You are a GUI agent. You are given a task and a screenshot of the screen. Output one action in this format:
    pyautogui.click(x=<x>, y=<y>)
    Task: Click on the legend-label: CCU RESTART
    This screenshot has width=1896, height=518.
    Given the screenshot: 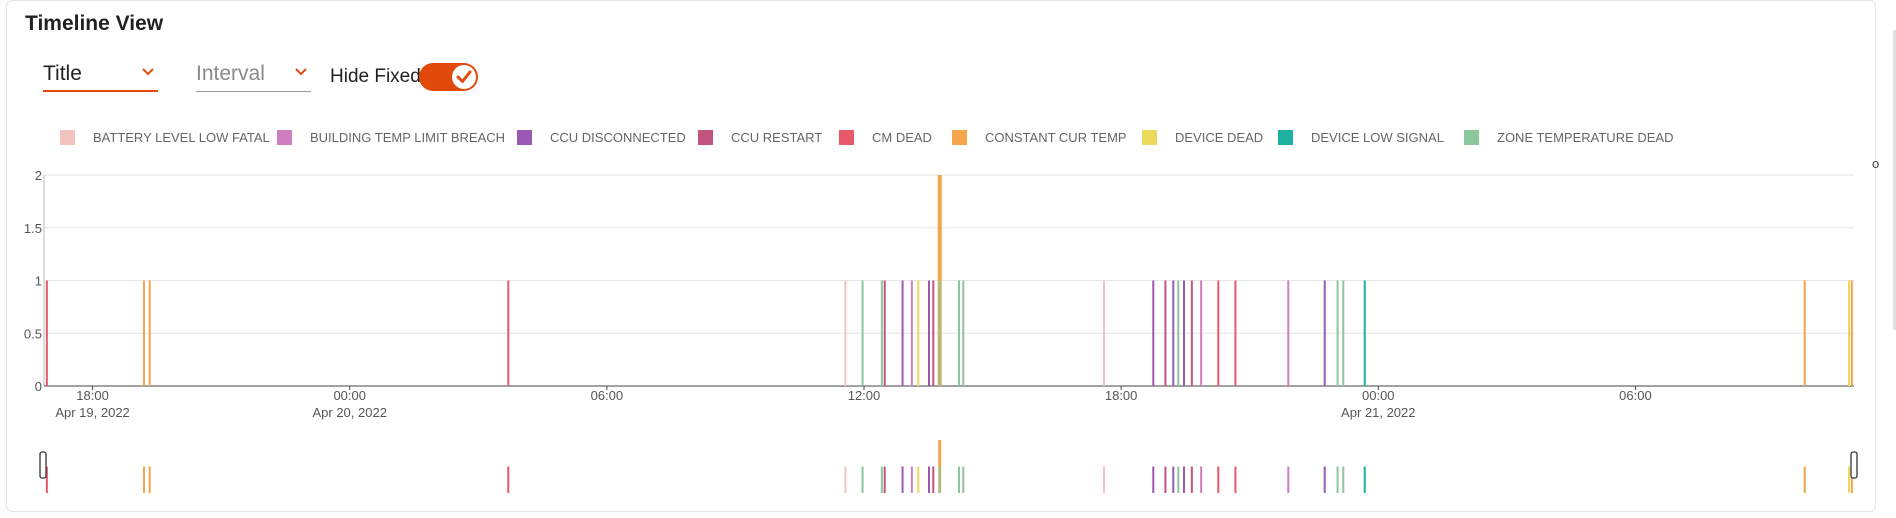 What is the action you would take?
    pyautogui.click(x=777, y=137)
    